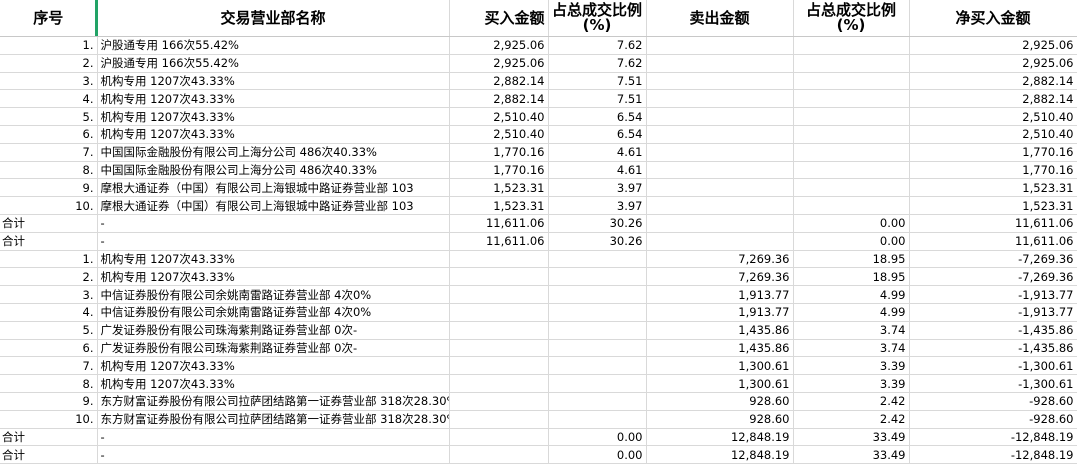  Describe the element at coordinates (851, 366) in the screenshot. I see `cell-sell-pct: 3.39` at that location.